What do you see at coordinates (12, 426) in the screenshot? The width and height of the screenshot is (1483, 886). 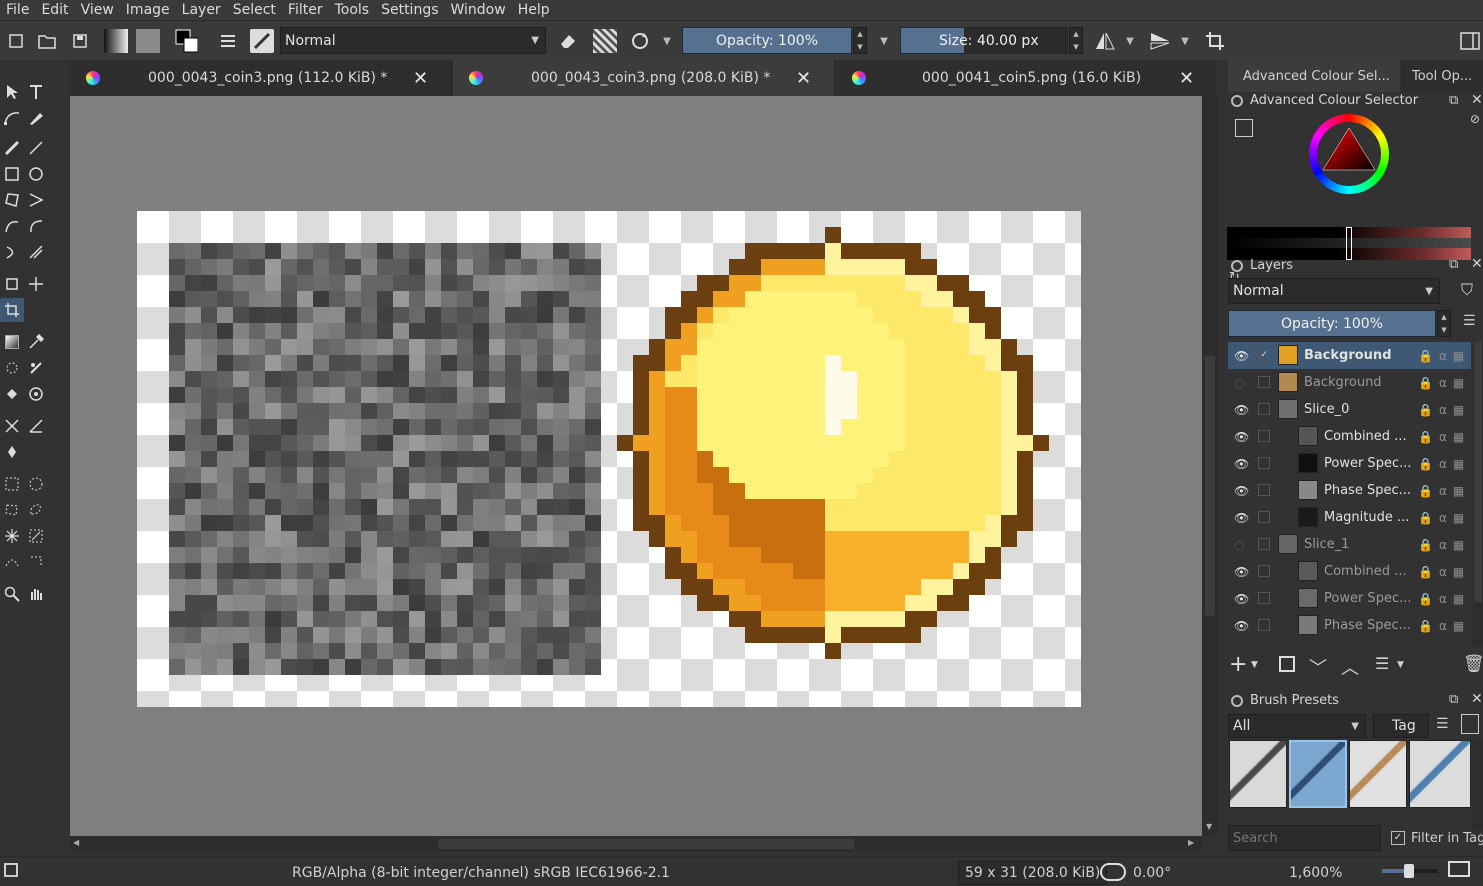 I see `perspective-grid-icon` at bounding box center [12, 426].